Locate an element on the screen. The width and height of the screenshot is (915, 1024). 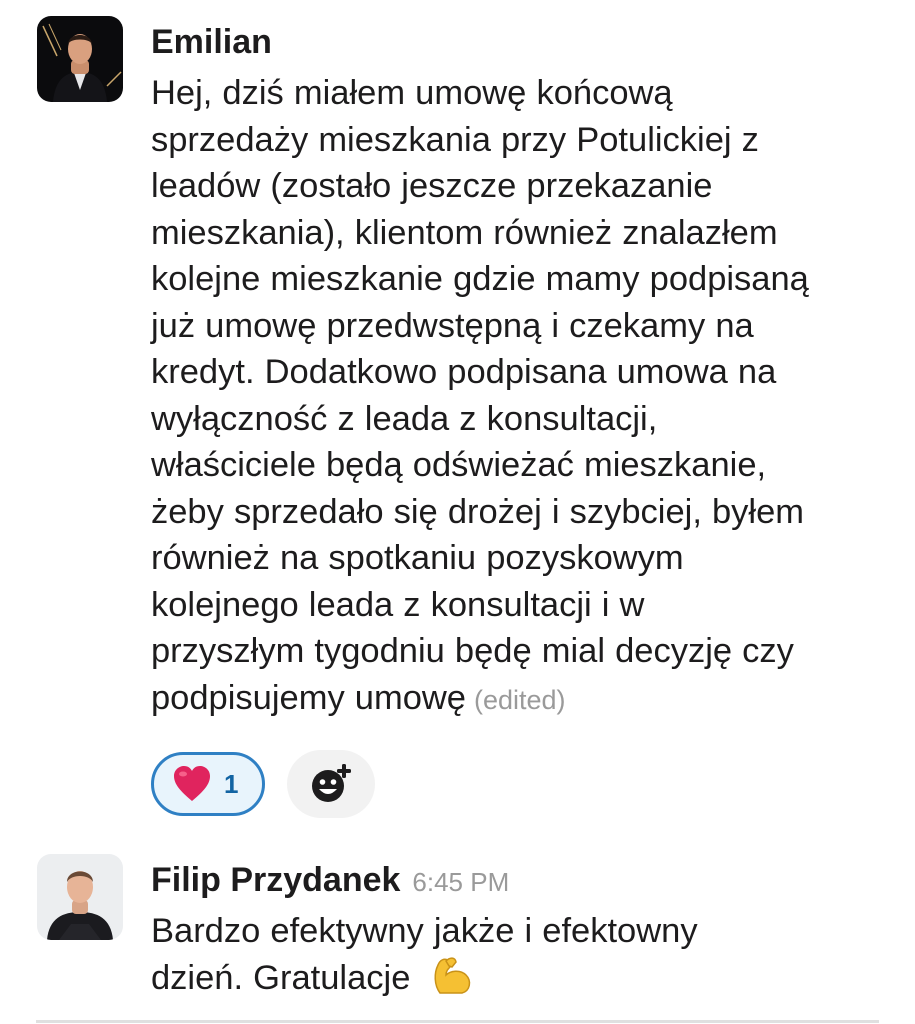
message-line: dzień. Gratulacje is located at coordinates (281, 977).